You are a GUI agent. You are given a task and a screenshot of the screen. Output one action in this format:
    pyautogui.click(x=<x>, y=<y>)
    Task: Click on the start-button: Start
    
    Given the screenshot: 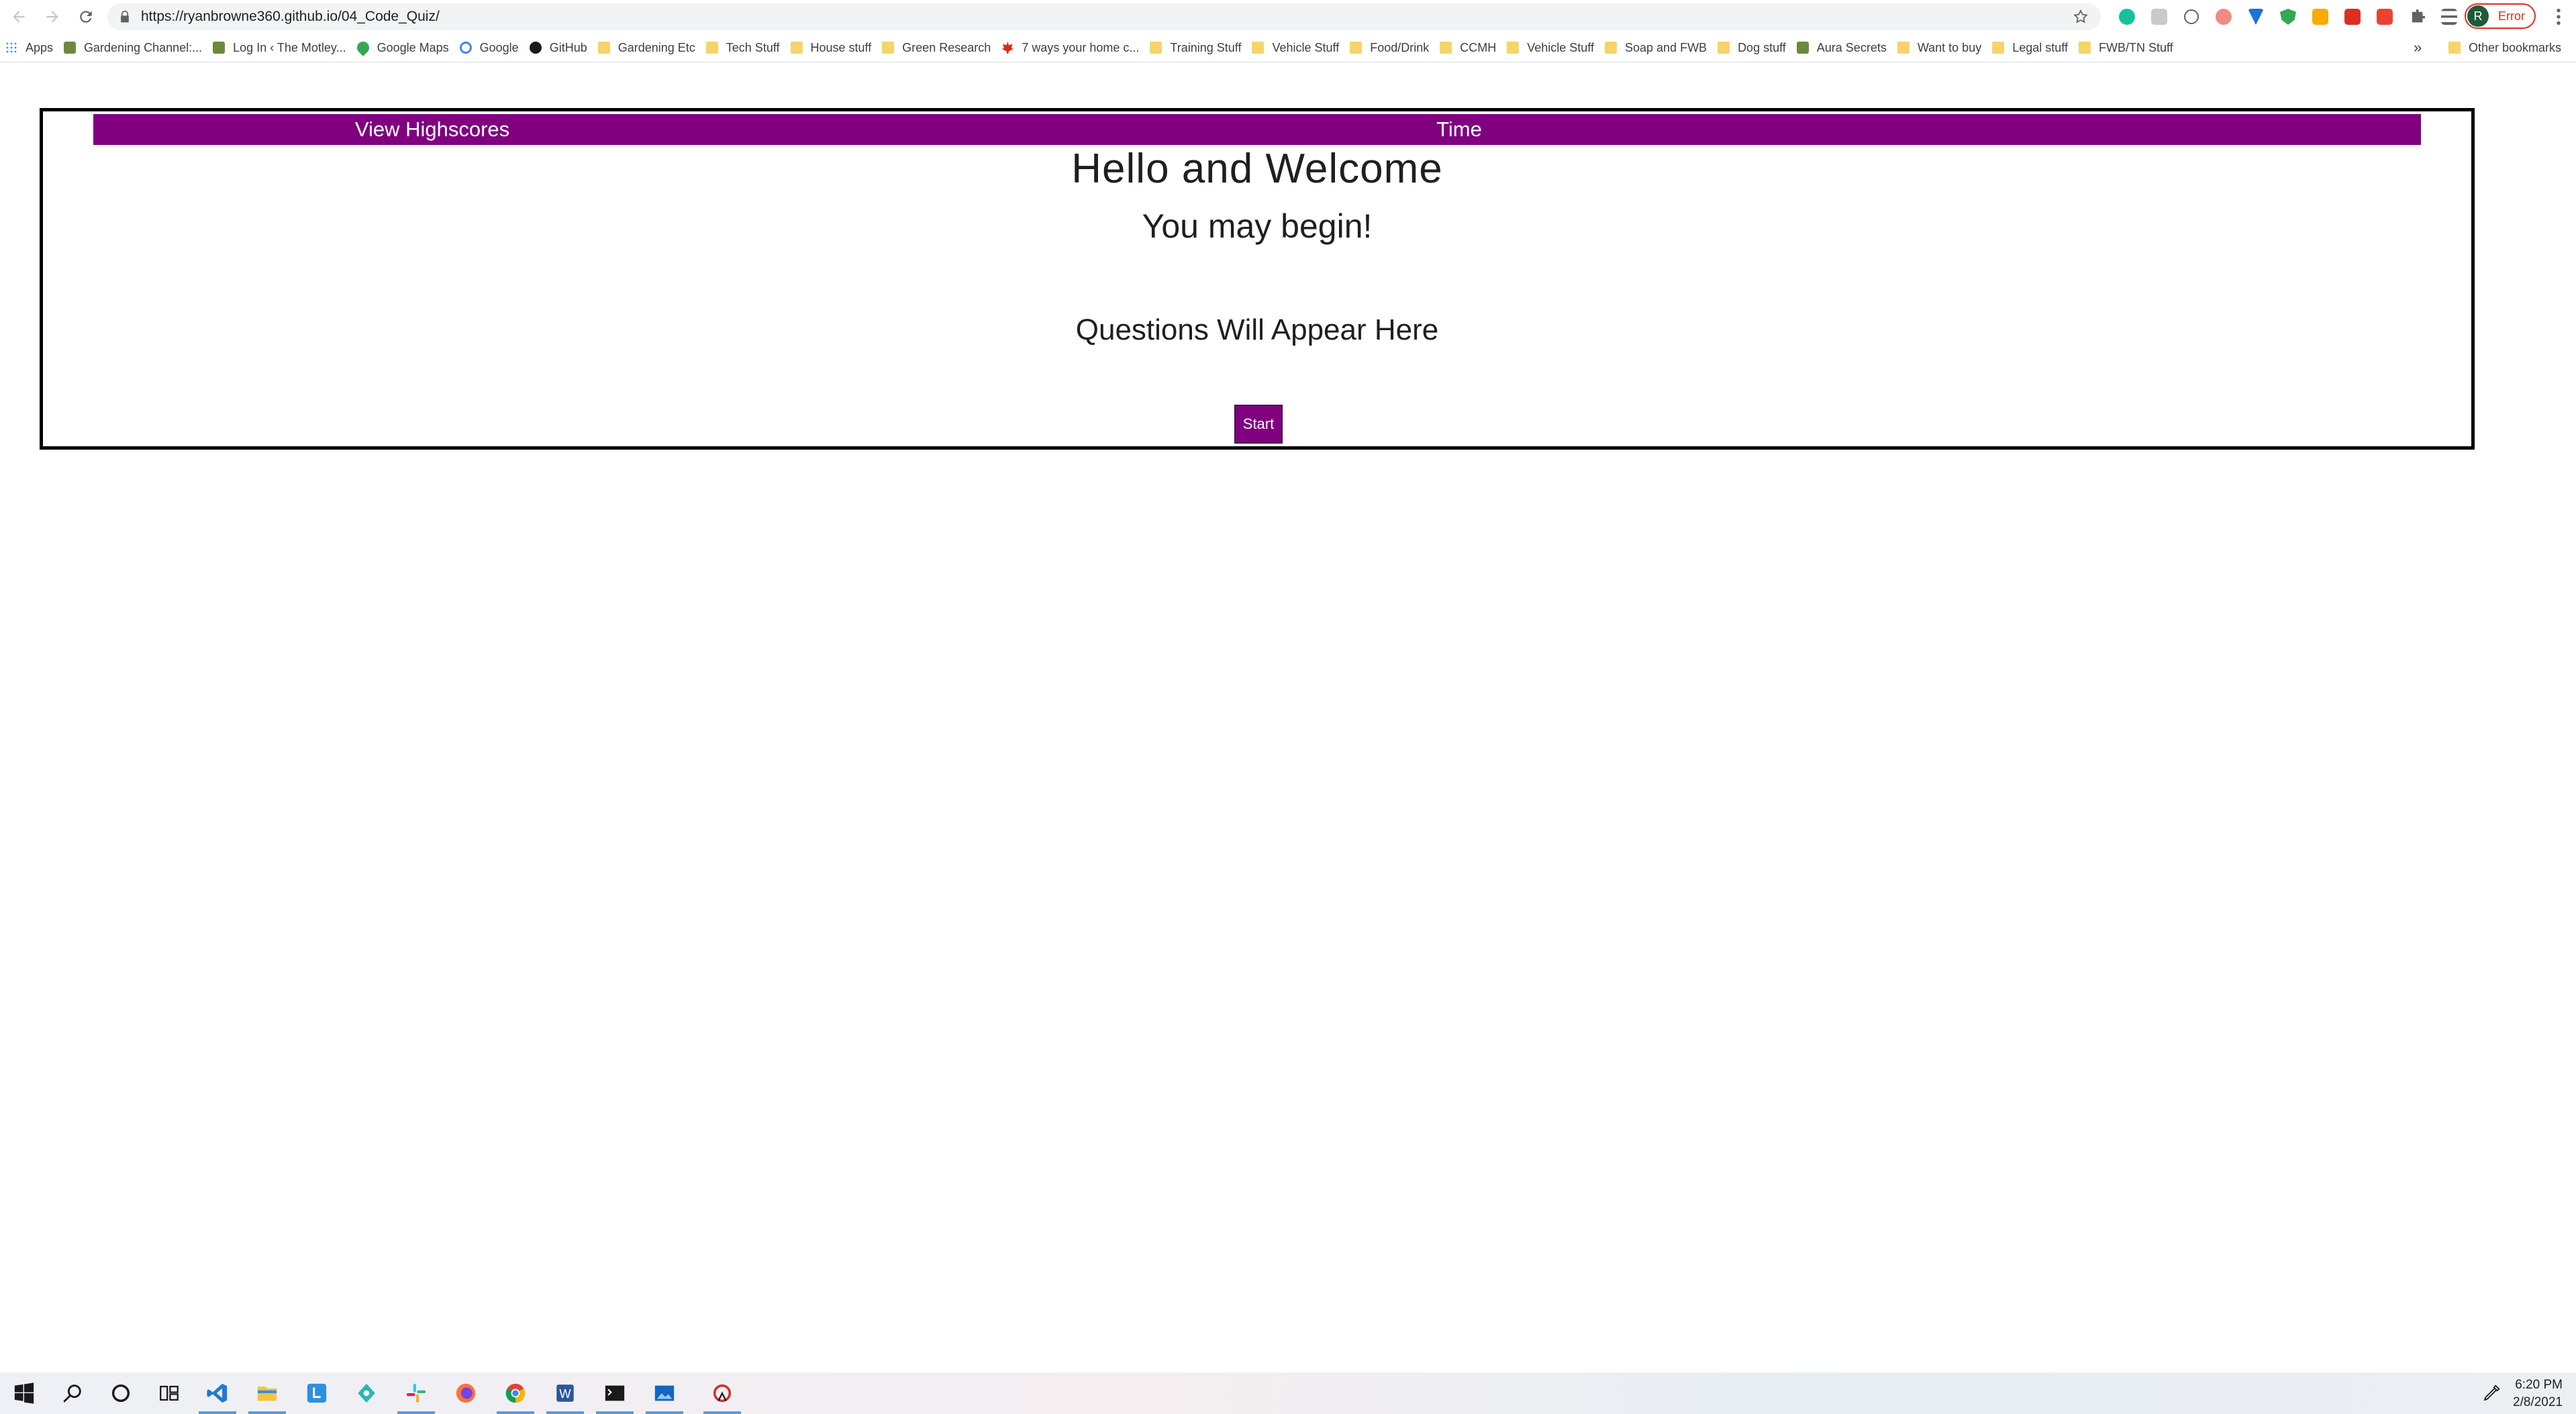 What is the action you would take?
    pyautogui.click(x=1258, y=424)
    